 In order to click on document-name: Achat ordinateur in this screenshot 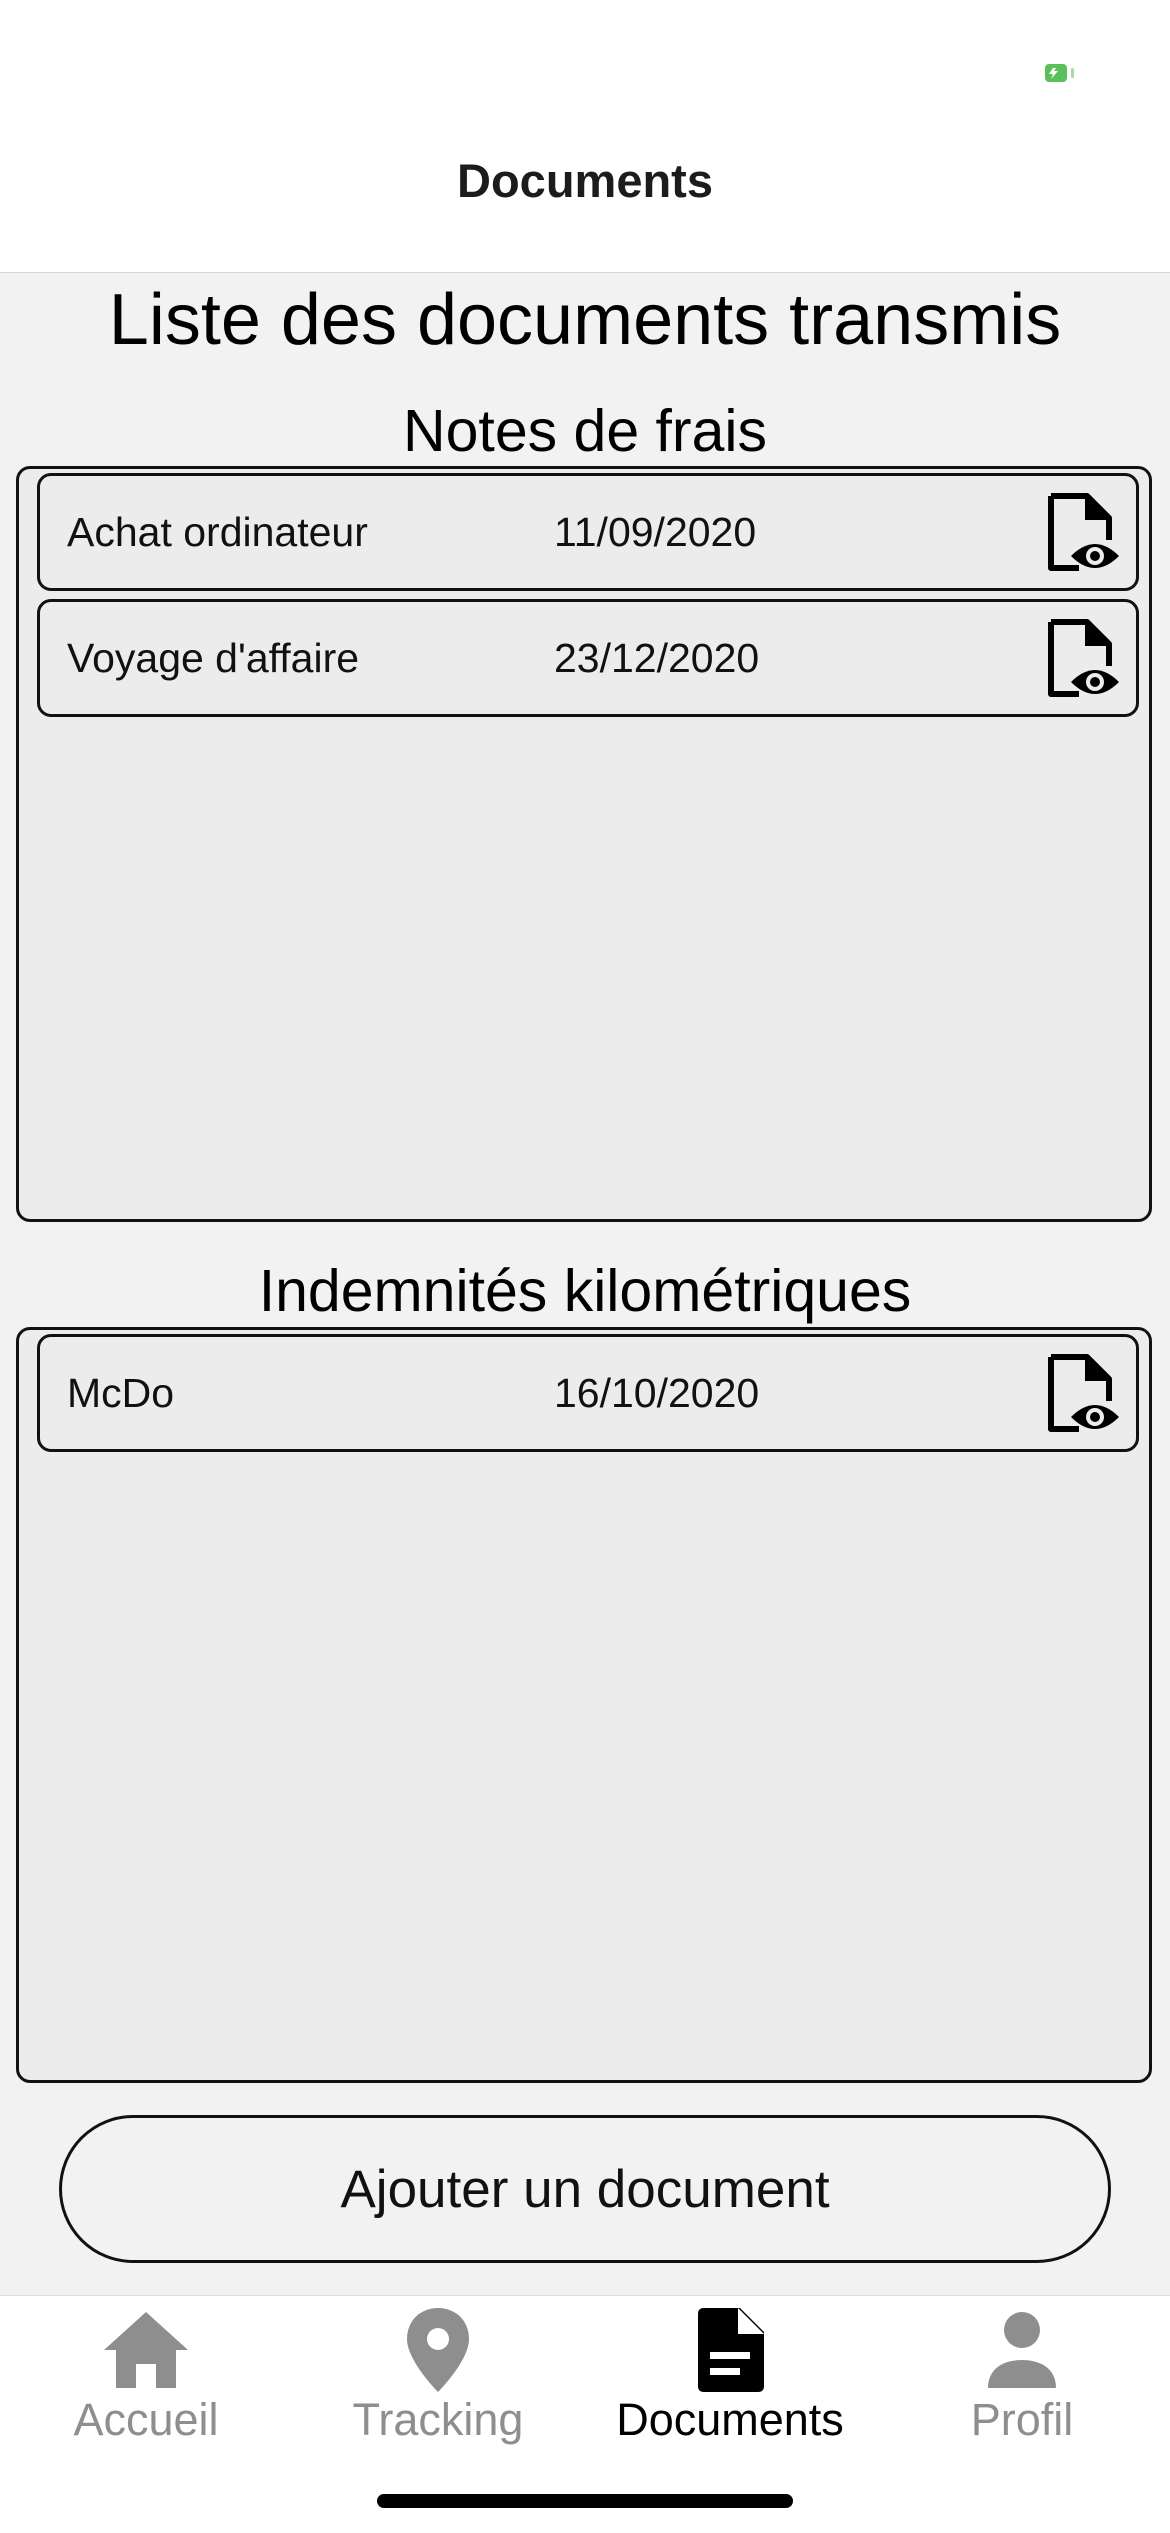, I will do `click(217, 532)`.